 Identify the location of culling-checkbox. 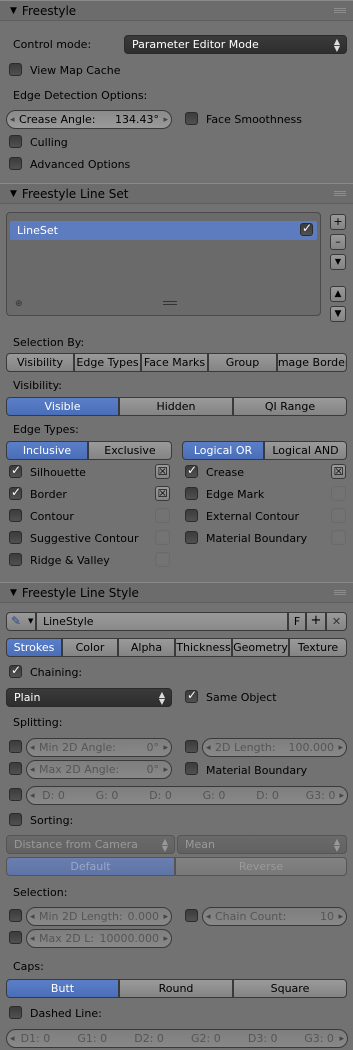
(15, 141).